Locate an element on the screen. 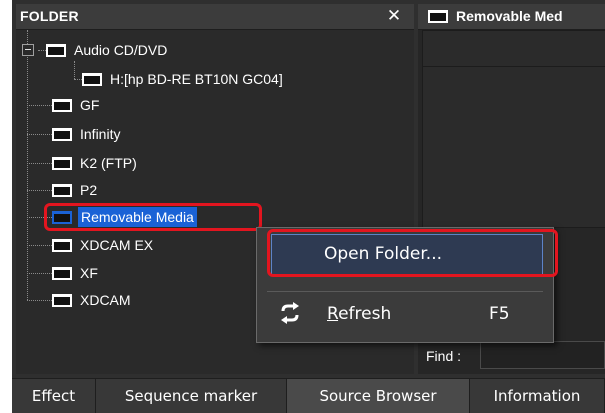  tab-information: Information is located at coordinates (537, 396).